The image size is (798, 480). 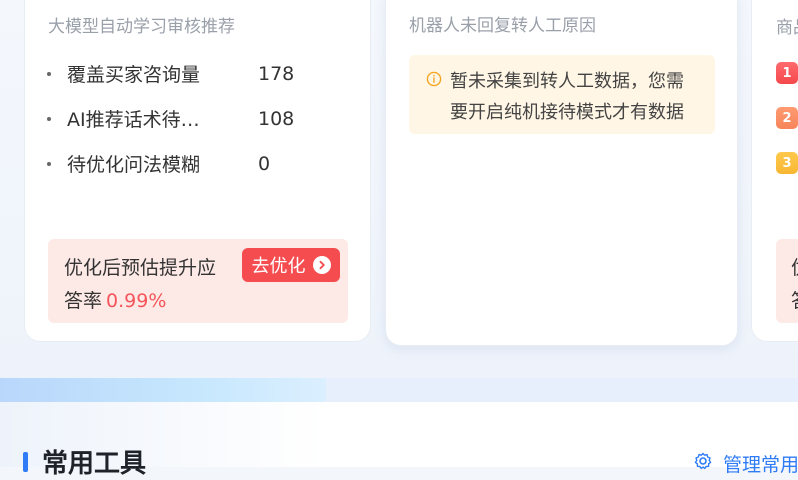 I want to click on metric-label: 待优化问法模糊, so click(x=134, y=165).